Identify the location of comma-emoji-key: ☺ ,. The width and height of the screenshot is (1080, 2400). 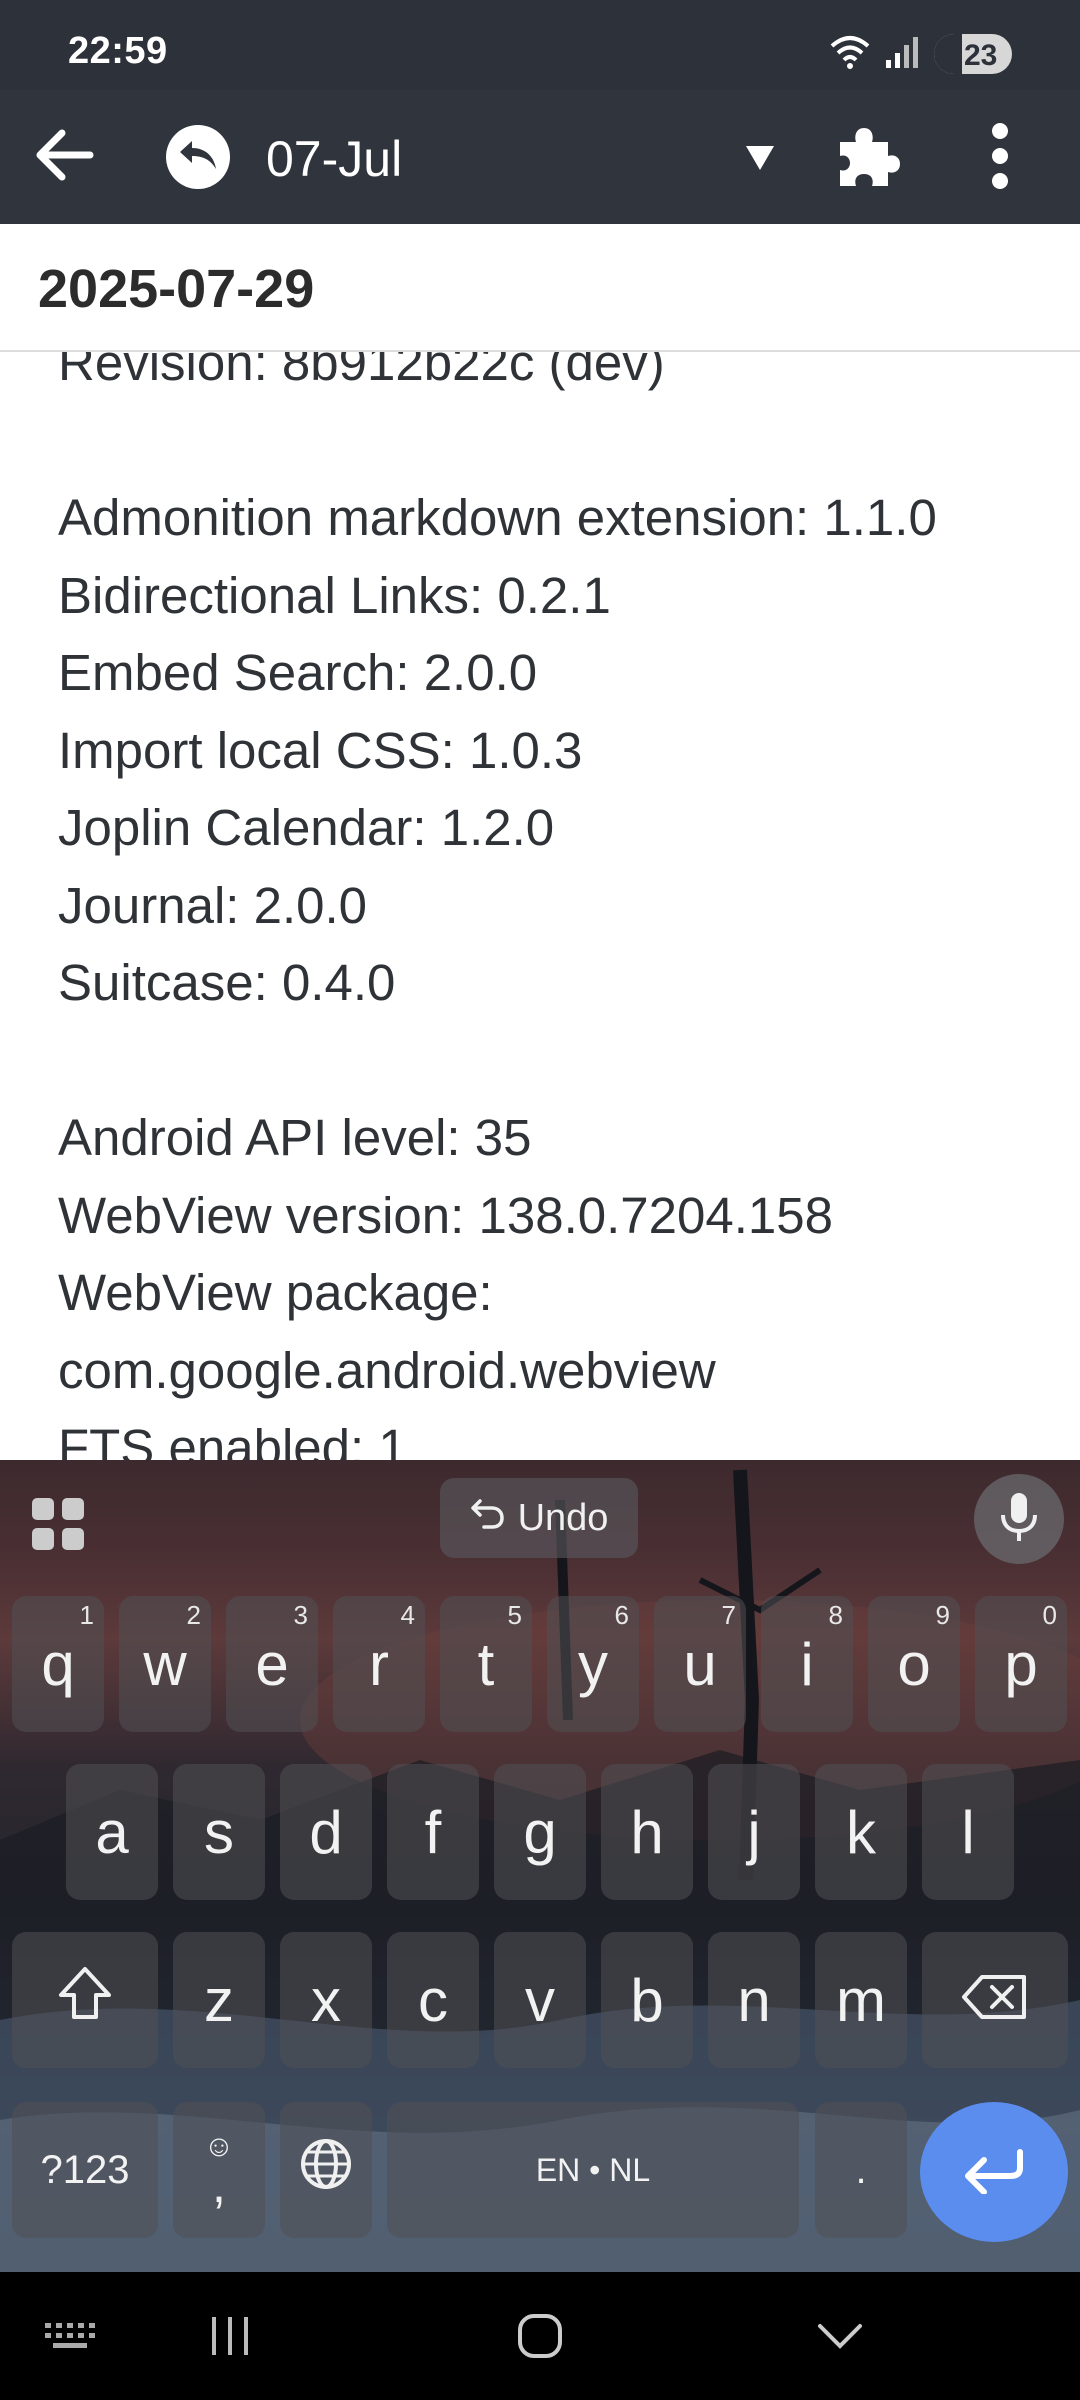
(219, 2170).